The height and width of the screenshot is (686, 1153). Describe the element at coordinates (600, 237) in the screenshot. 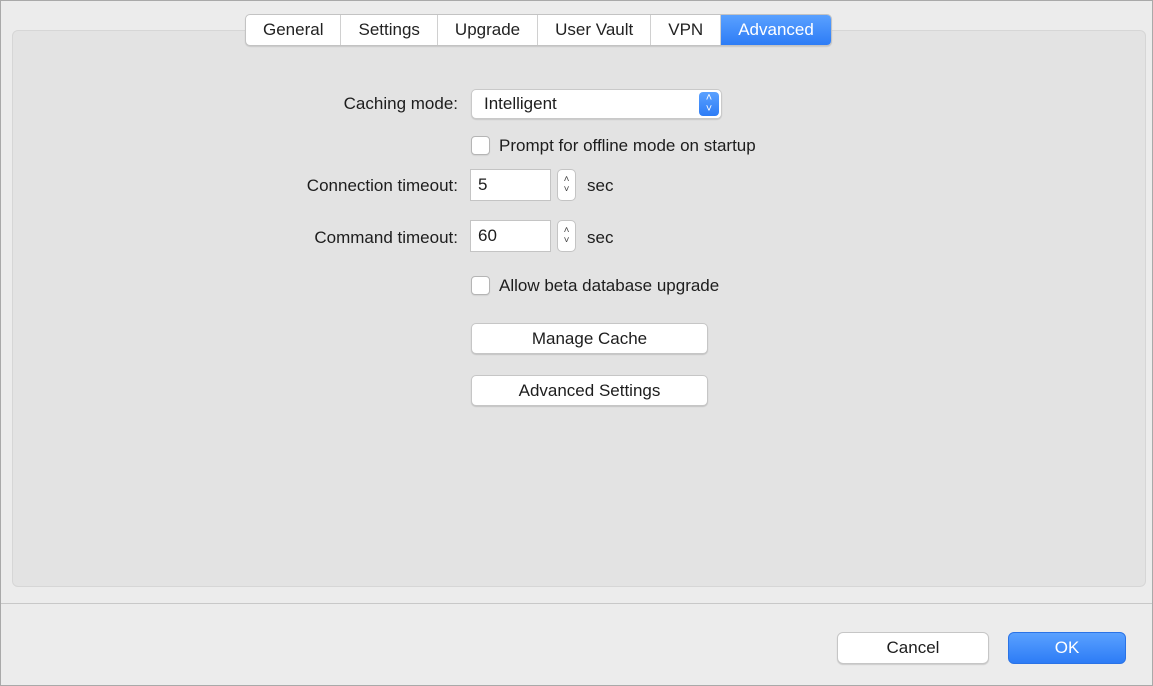

I see `command-timeout-unit: sec` at that location.